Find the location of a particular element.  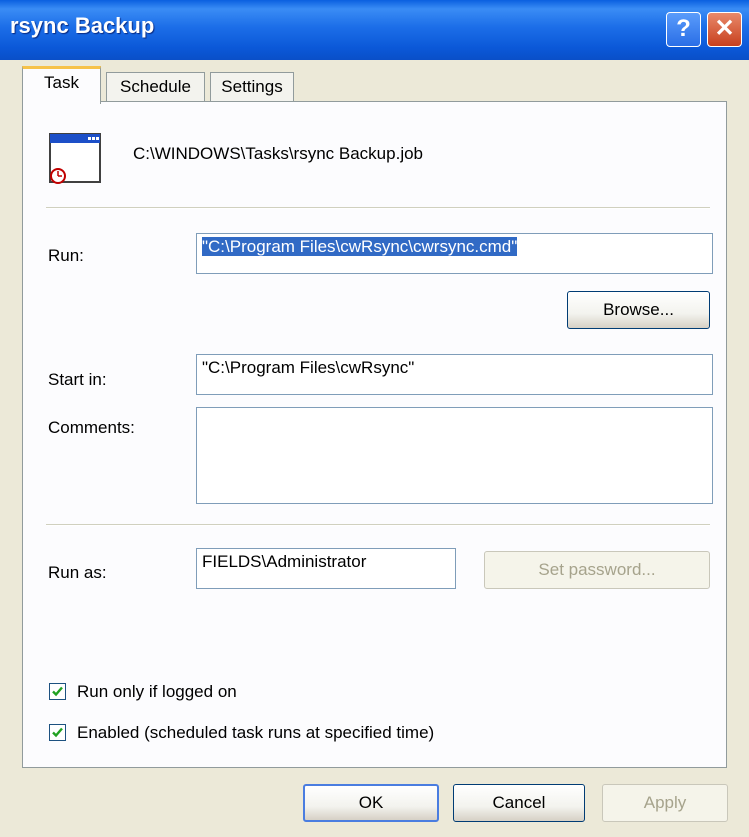

run-as-field: FIELDS\Administrator is located at coordinates (326, 568).